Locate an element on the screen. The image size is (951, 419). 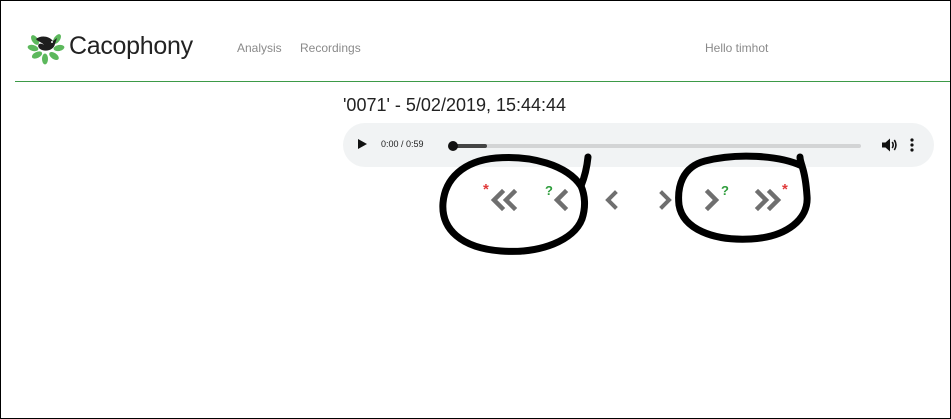
nav-link-recordings: Recordings is located at coordinates (330, 48).